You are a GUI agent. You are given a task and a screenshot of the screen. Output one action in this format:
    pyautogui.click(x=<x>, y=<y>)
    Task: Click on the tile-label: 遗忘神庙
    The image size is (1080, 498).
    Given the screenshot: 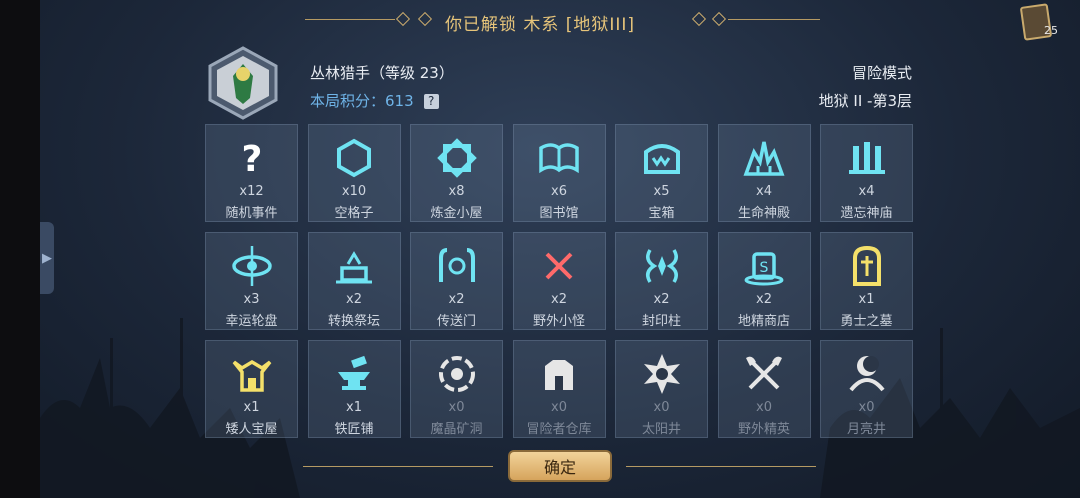 What is the action you would take?
    pyautogui.click(x=866, y=213)
    